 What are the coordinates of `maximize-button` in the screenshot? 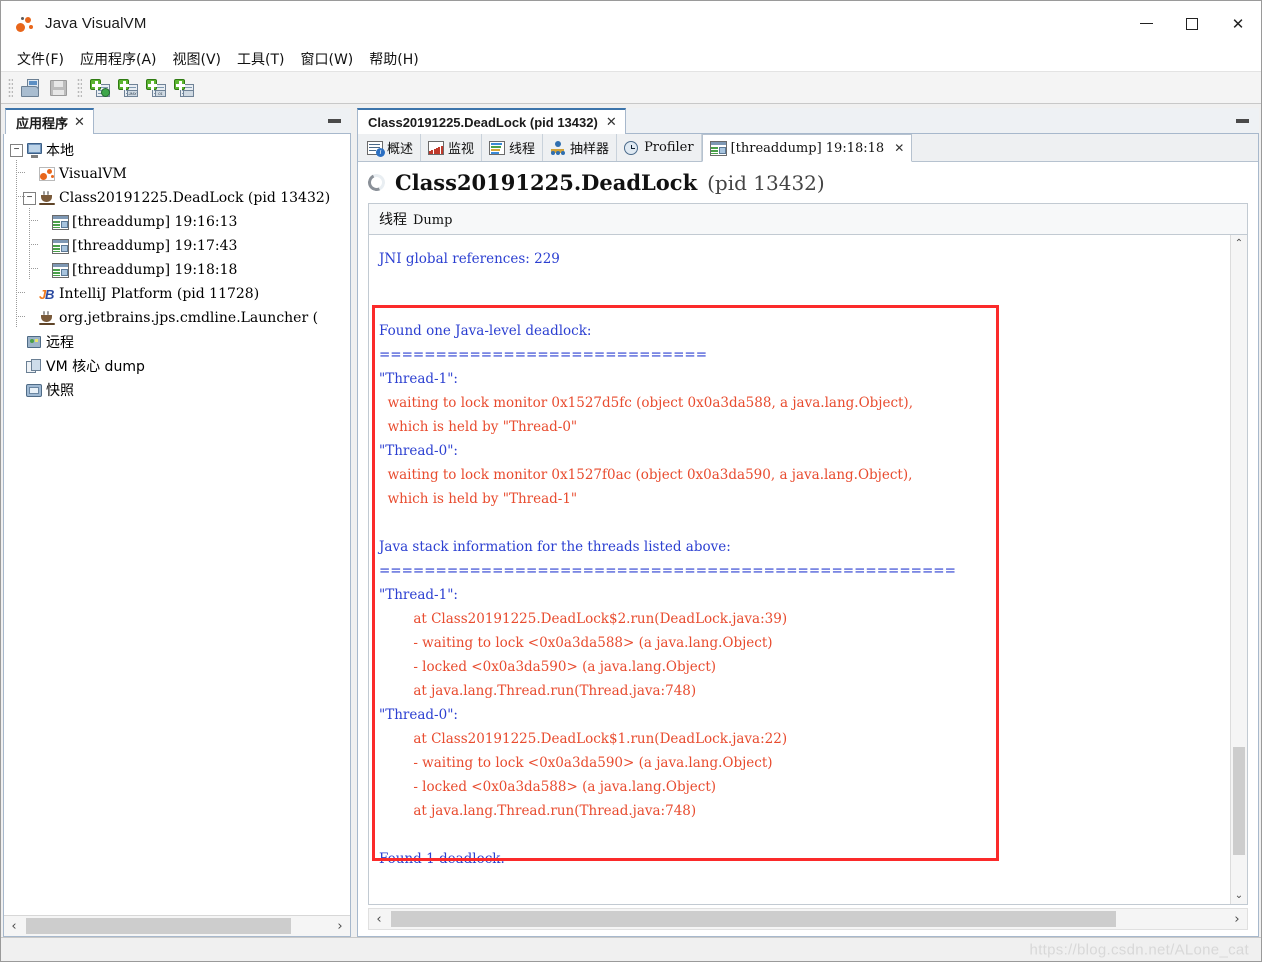 It's located at (1192, 23).